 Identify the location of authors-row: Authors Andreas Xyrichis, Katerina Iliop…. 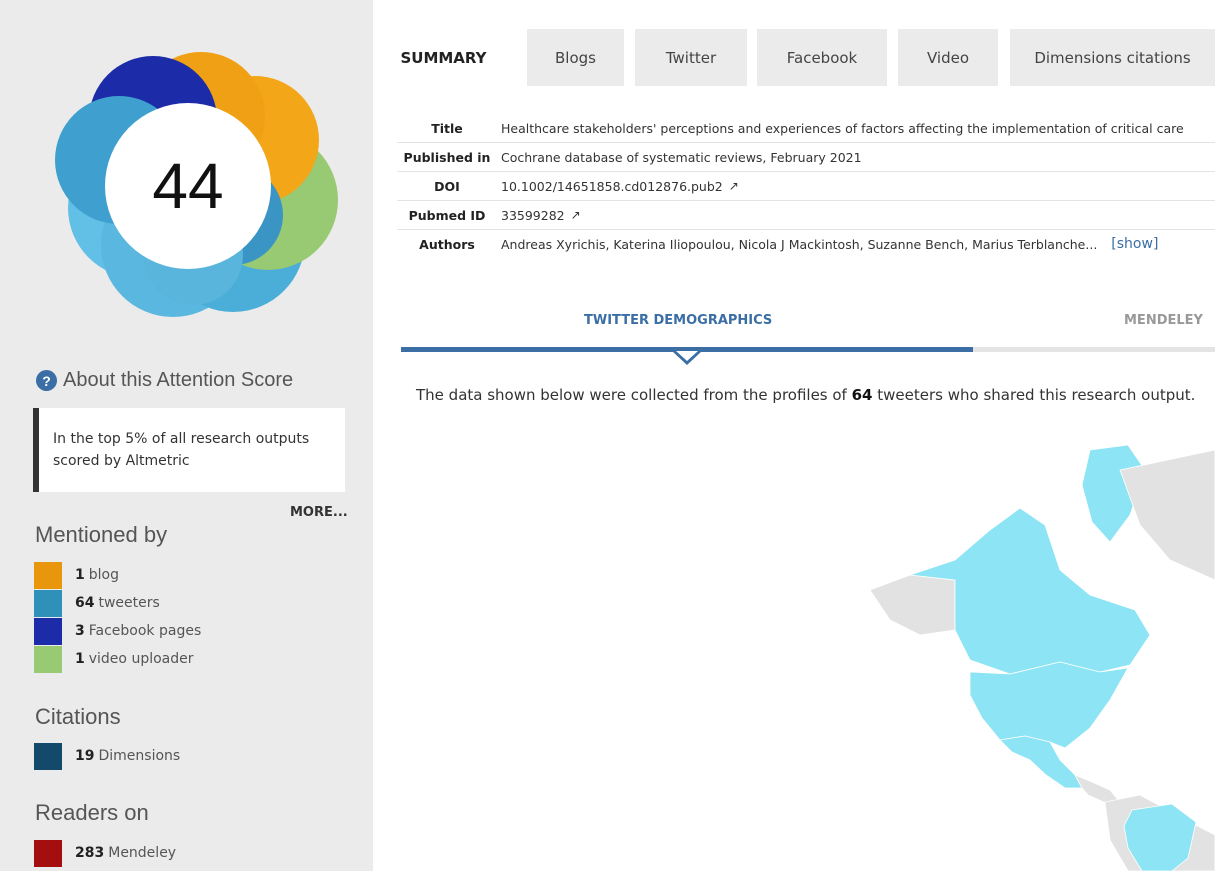
(806, 244).